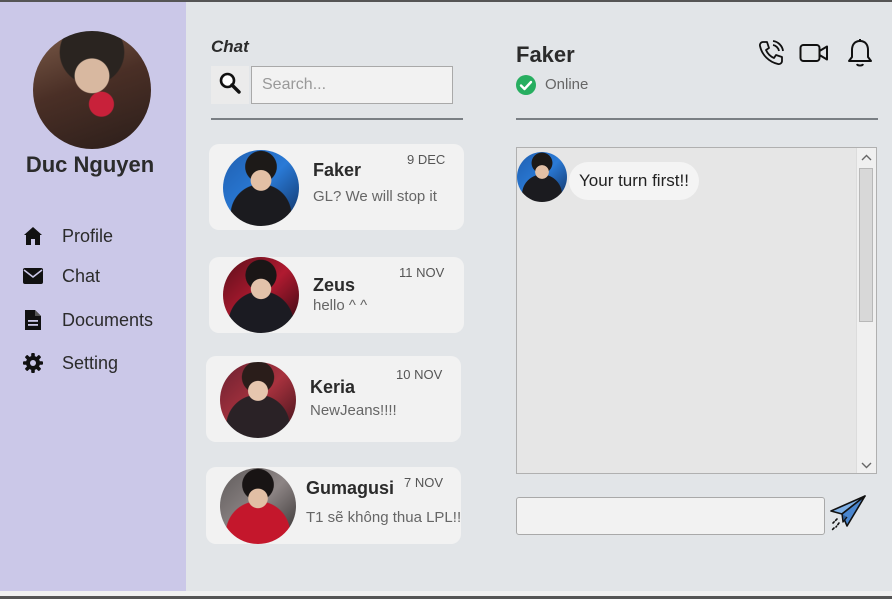 The width and height of the screenshot is (892, 599). Describe the element at coordinates (634, 181) in the screenshot. I see `message-bubble: Your turn first!!` at that location.